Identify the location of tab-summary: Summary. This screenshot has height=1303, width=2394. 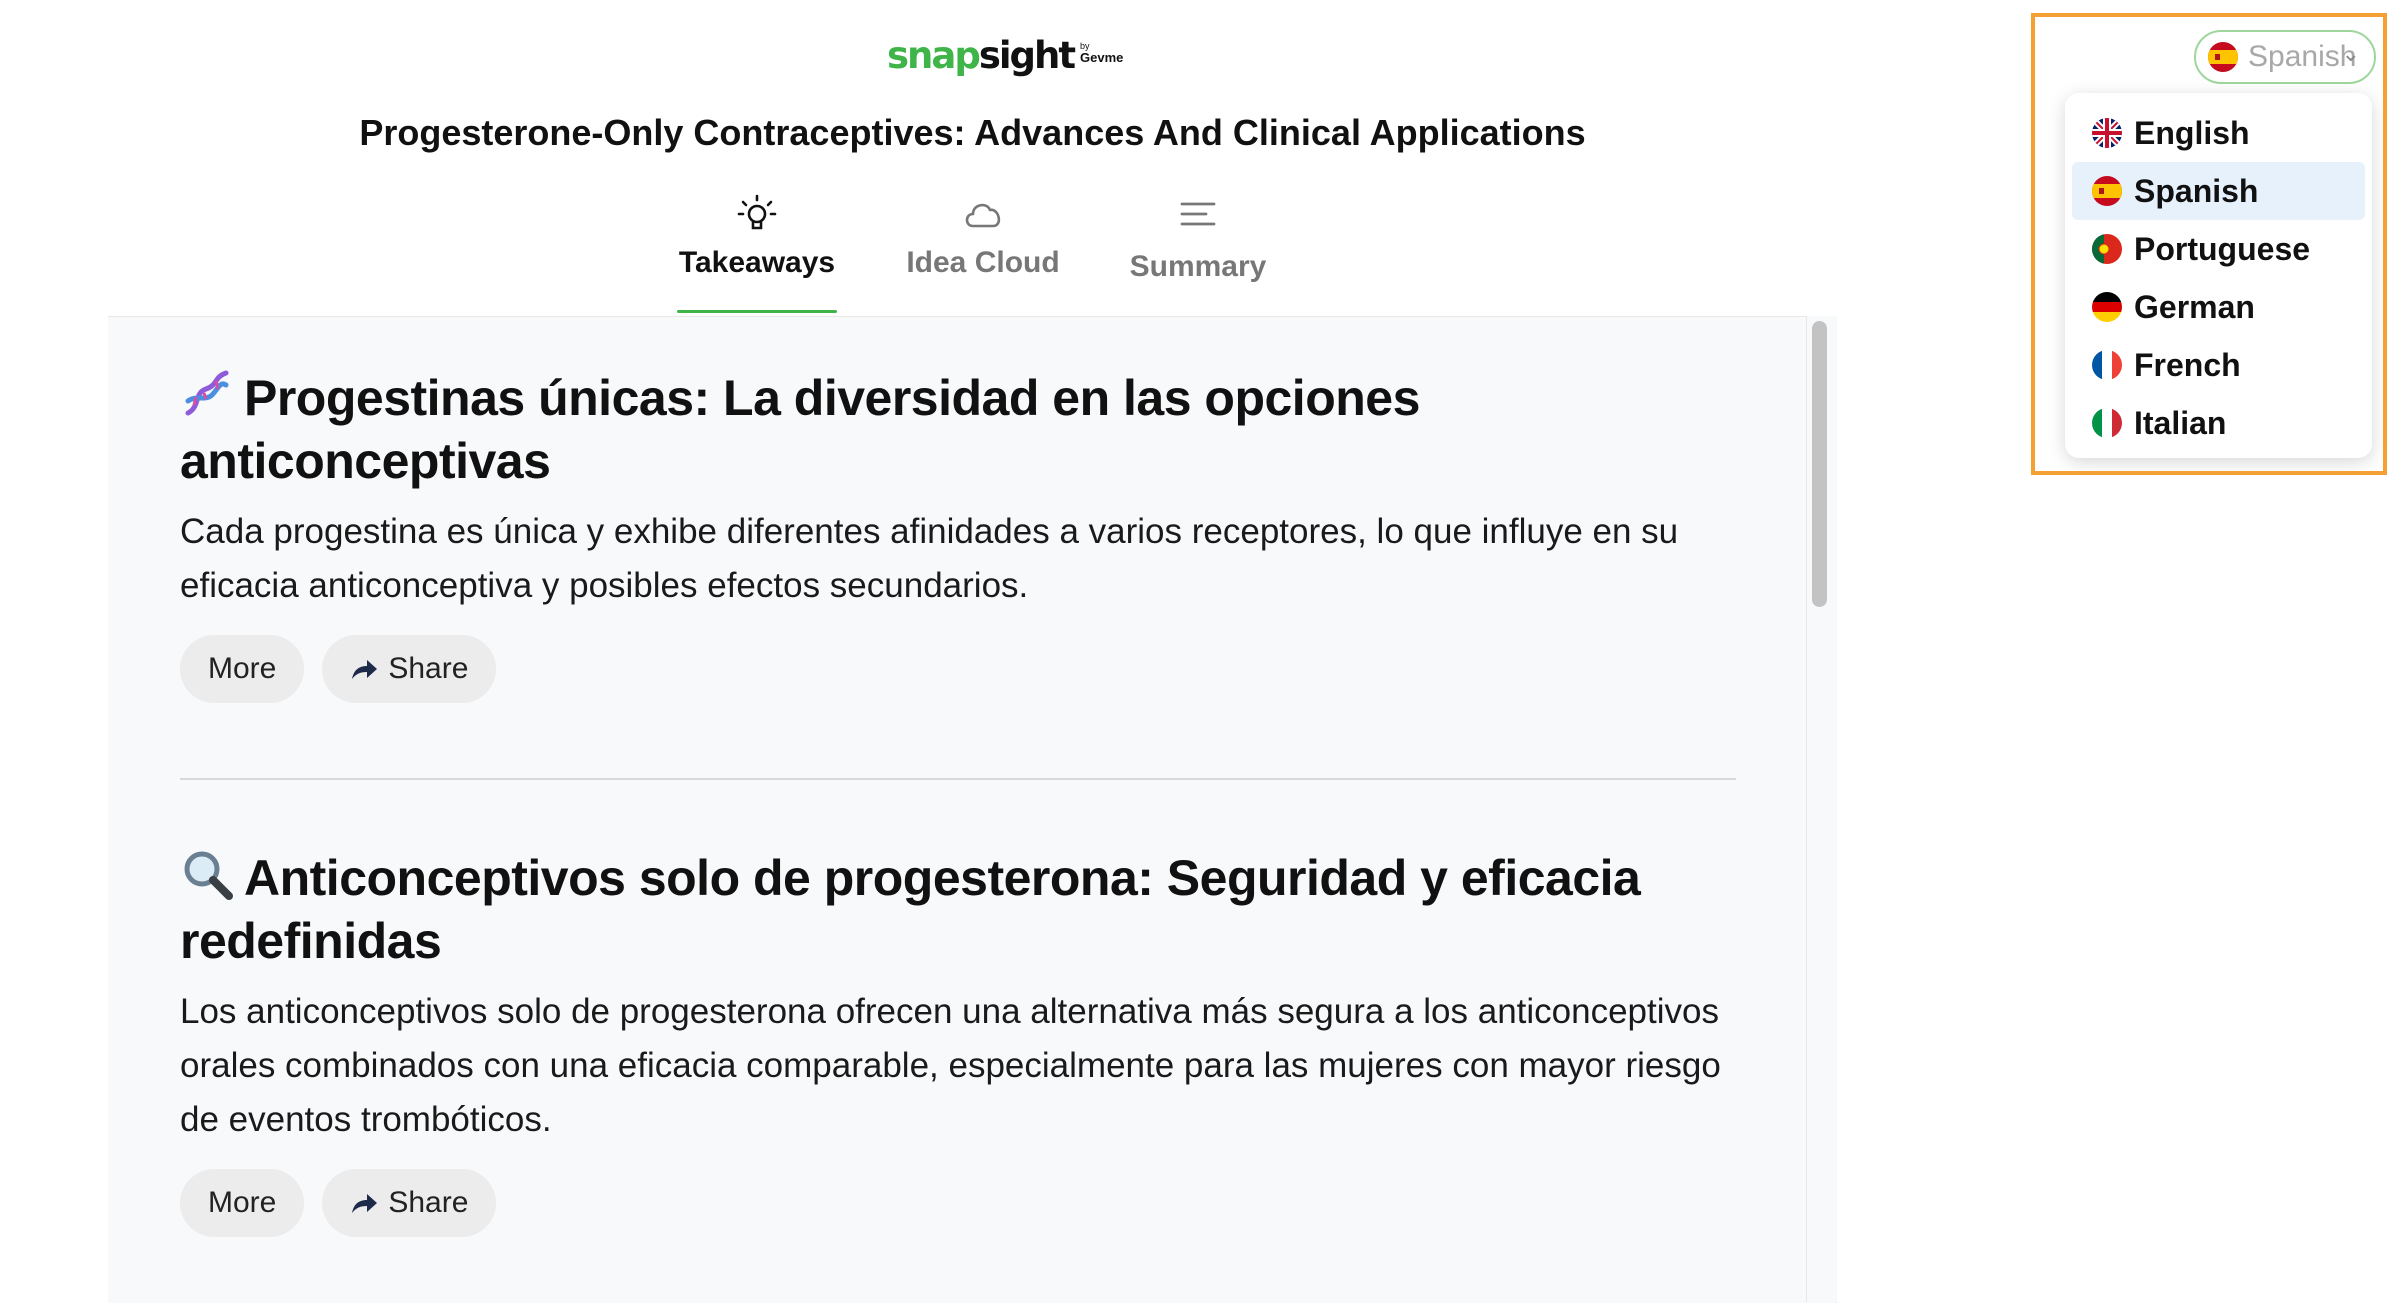
(1198, 252).